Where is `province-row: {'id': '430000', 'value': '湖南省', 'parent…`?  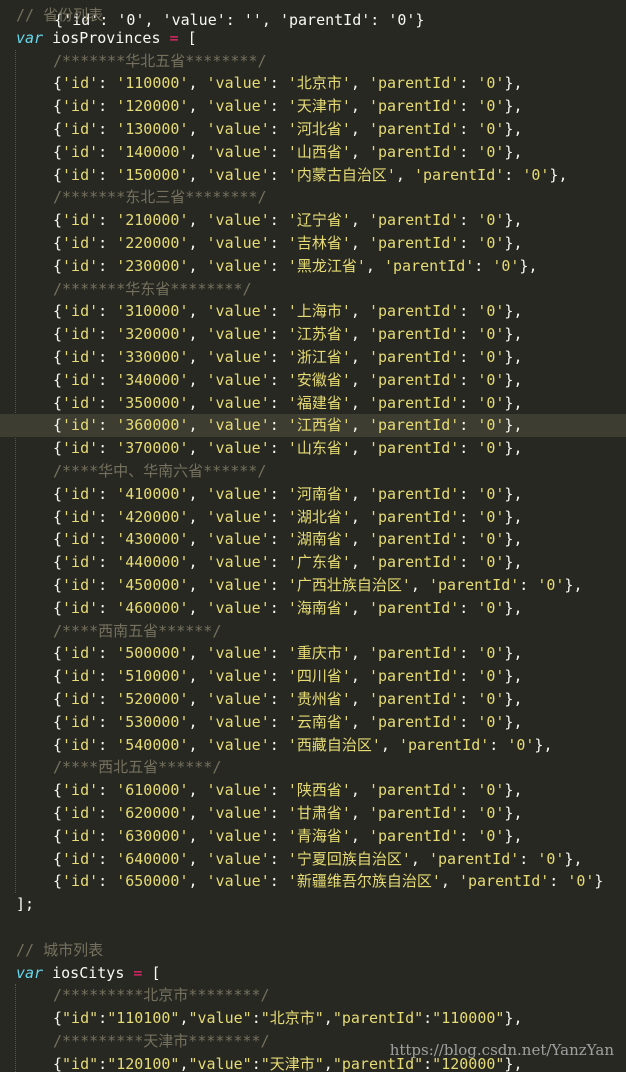 province-row: {'id': '430000', 'value': '湖南省', 'parent… is located at coordinates (313, 539).